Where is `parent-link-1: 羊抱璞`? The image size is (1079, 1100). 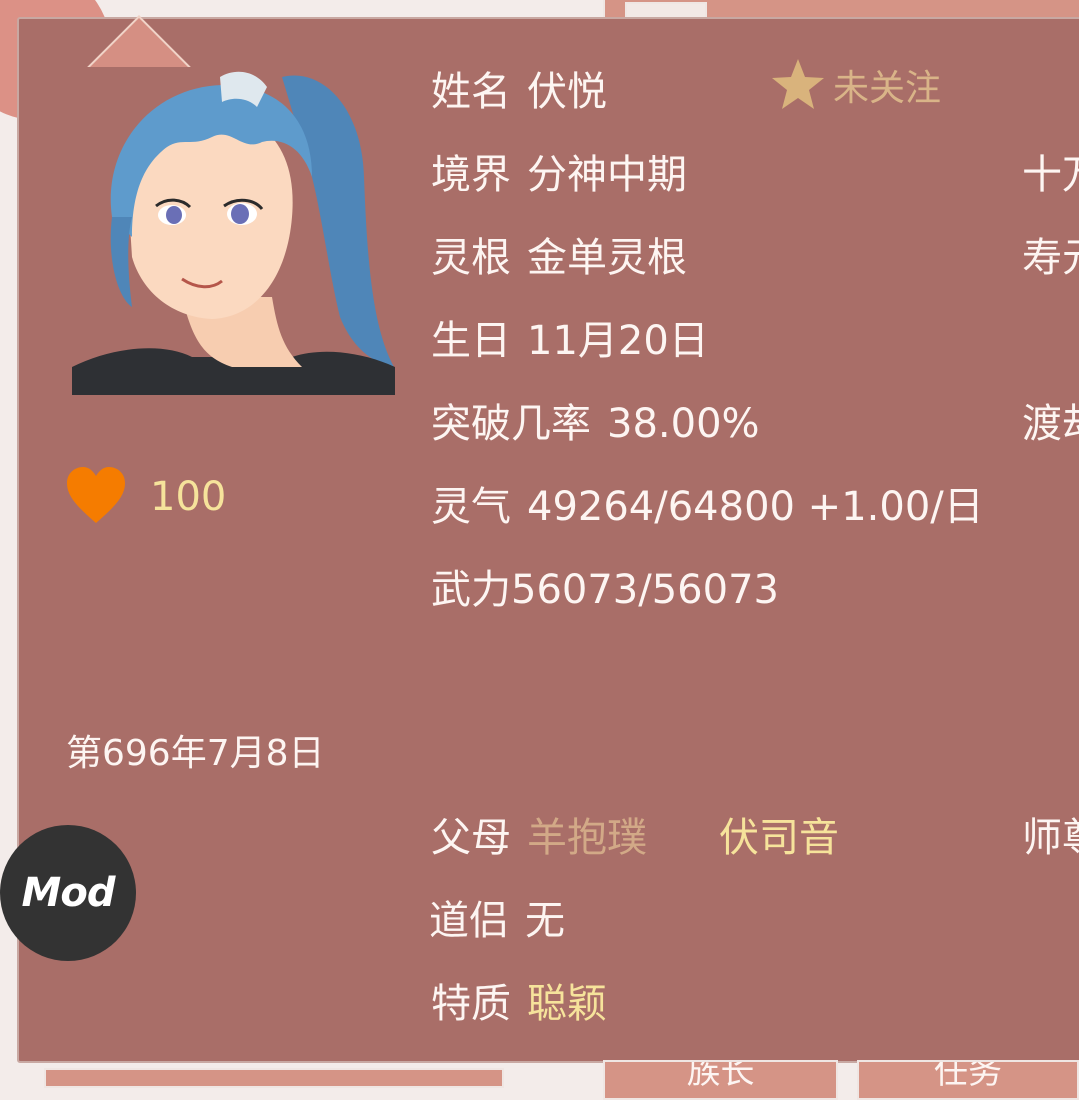 parent-link-1: 羊抱璞 is located at coordinates (587, 838).